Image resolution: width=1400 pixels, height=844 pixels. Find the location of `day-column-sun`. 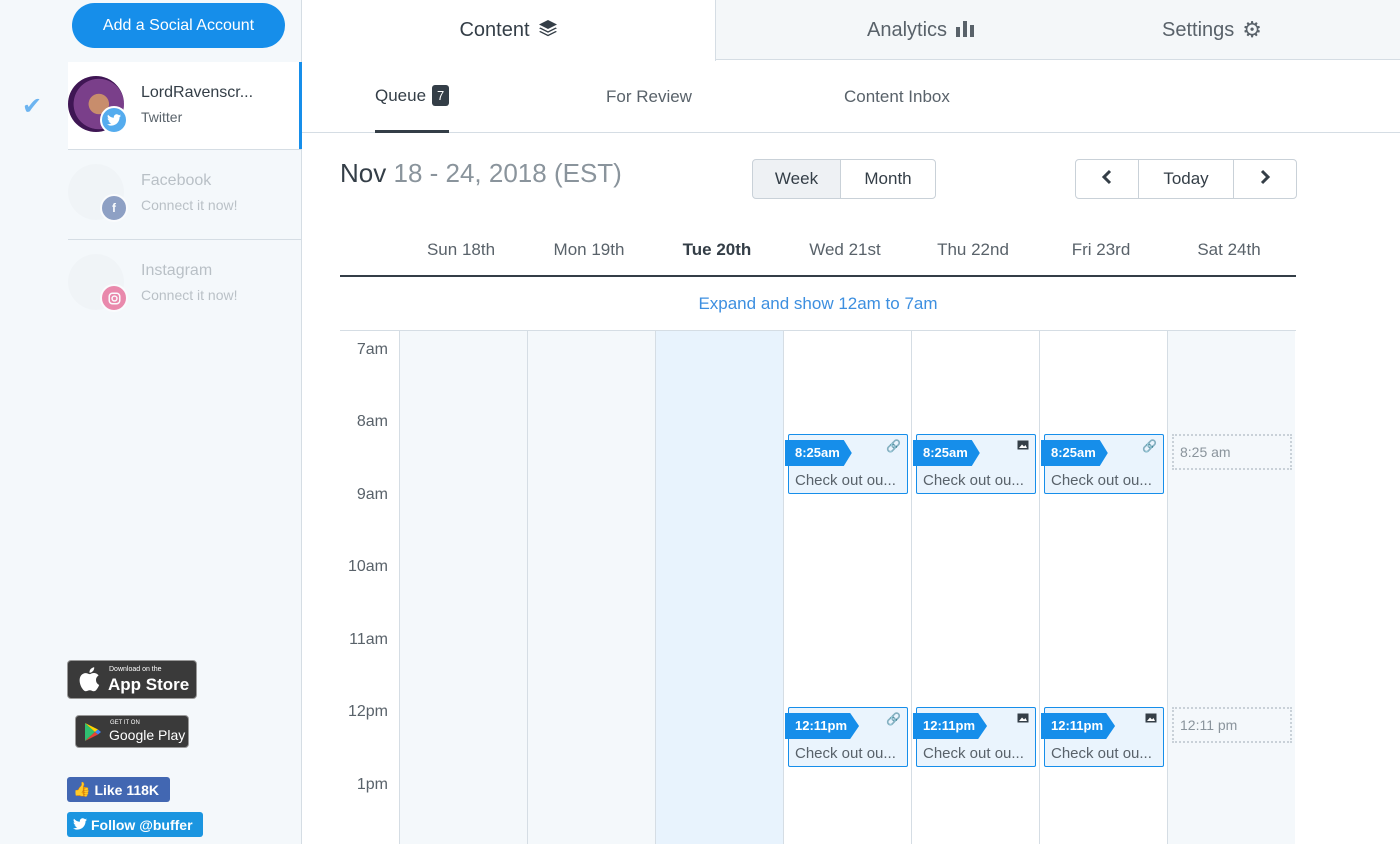

day-column-sun is located at coordinates (463, 587).